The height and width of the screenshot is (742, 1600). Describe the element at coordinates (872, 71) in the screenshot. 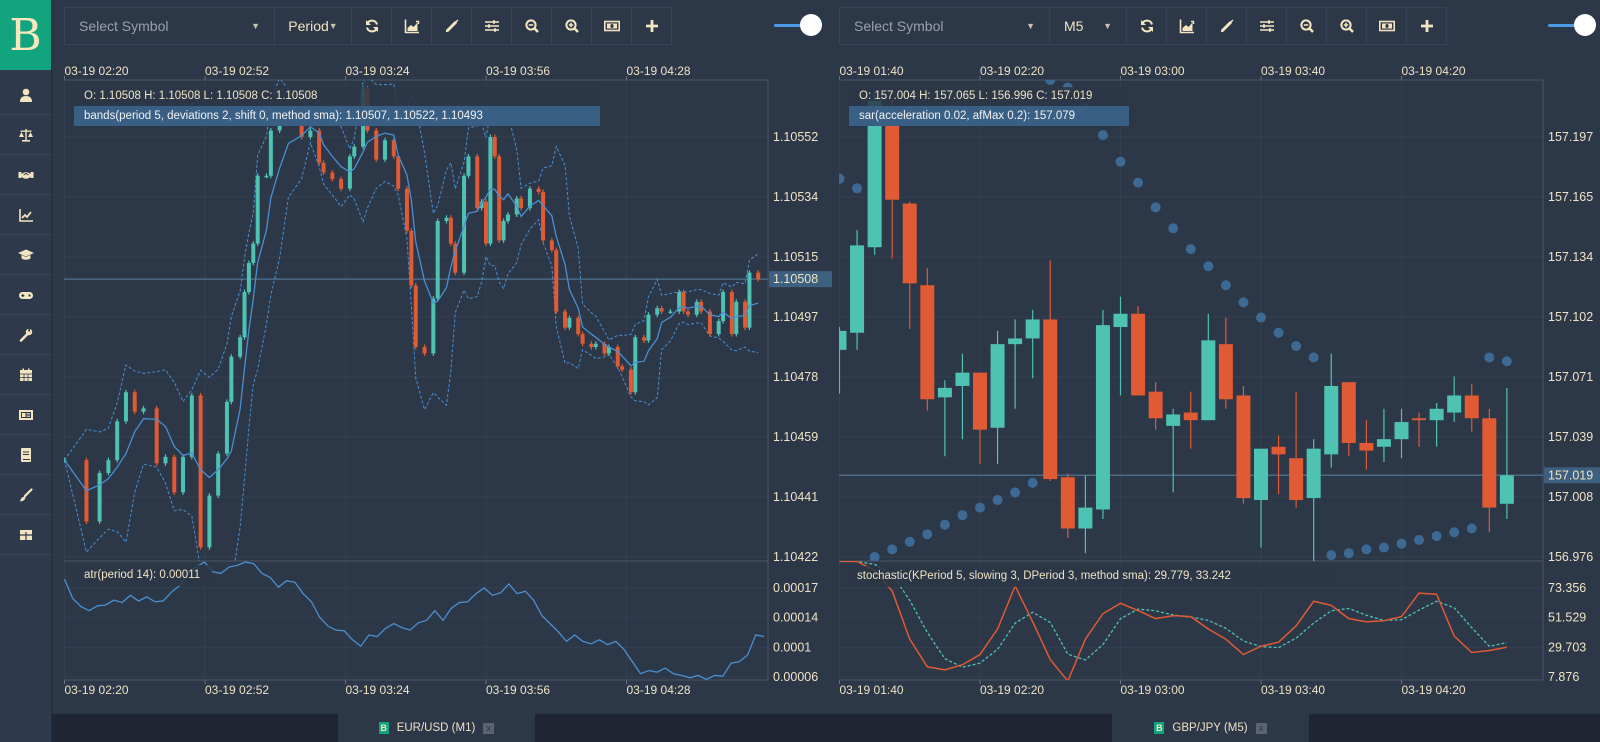

I see `x-tick-label-top: 03-19 01:40` at that location.